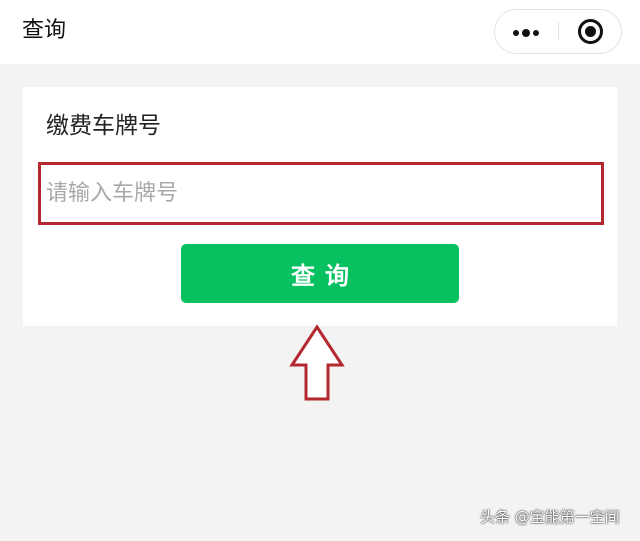 This screenshot has height=541, width=640. I want to click on record-circle-icon, so click(590, 31).